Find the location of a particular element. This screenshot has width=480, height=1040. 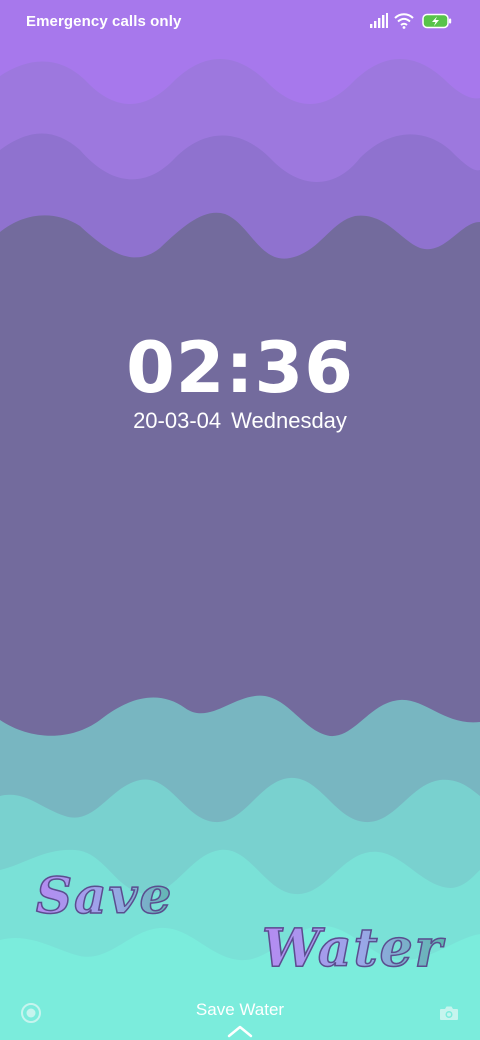

lock-date-row: 20-03-04 Wednesday is located at coordinates (240, 421).